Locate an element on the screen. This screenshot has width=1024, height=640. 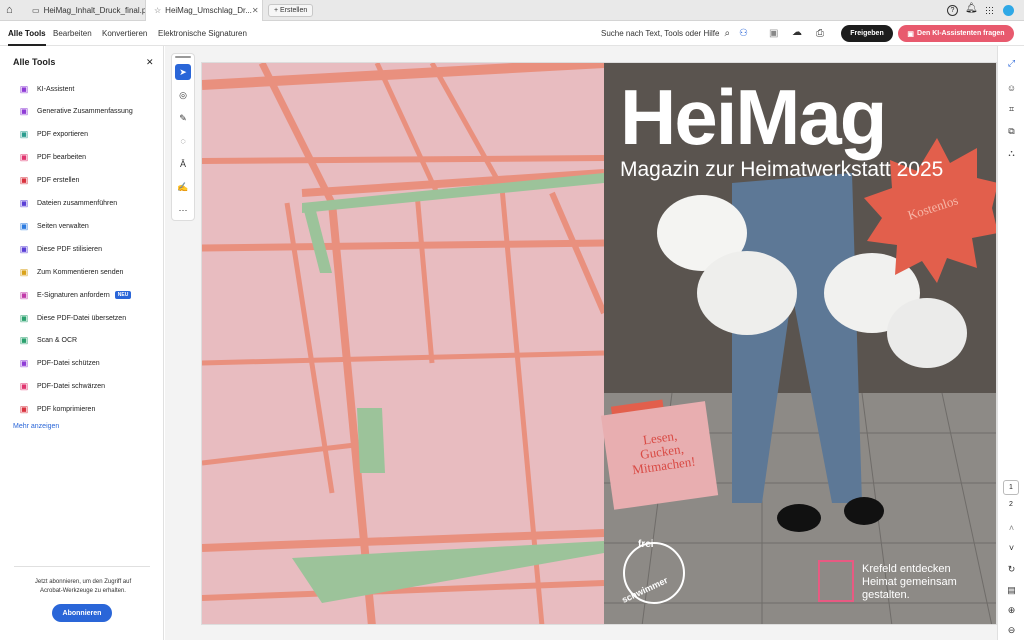
bookmark-icon: ⌗ is located at coordinates (1011, 109).